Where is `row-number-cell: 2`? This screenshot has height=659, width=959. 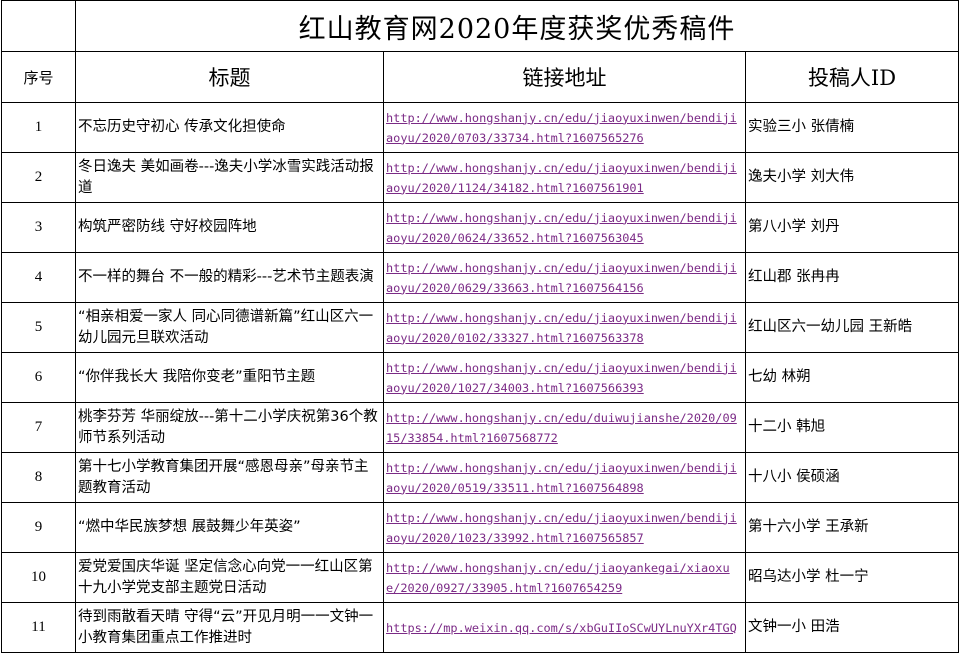
row-number-cell: 2 is located at coordinates (38, 177).